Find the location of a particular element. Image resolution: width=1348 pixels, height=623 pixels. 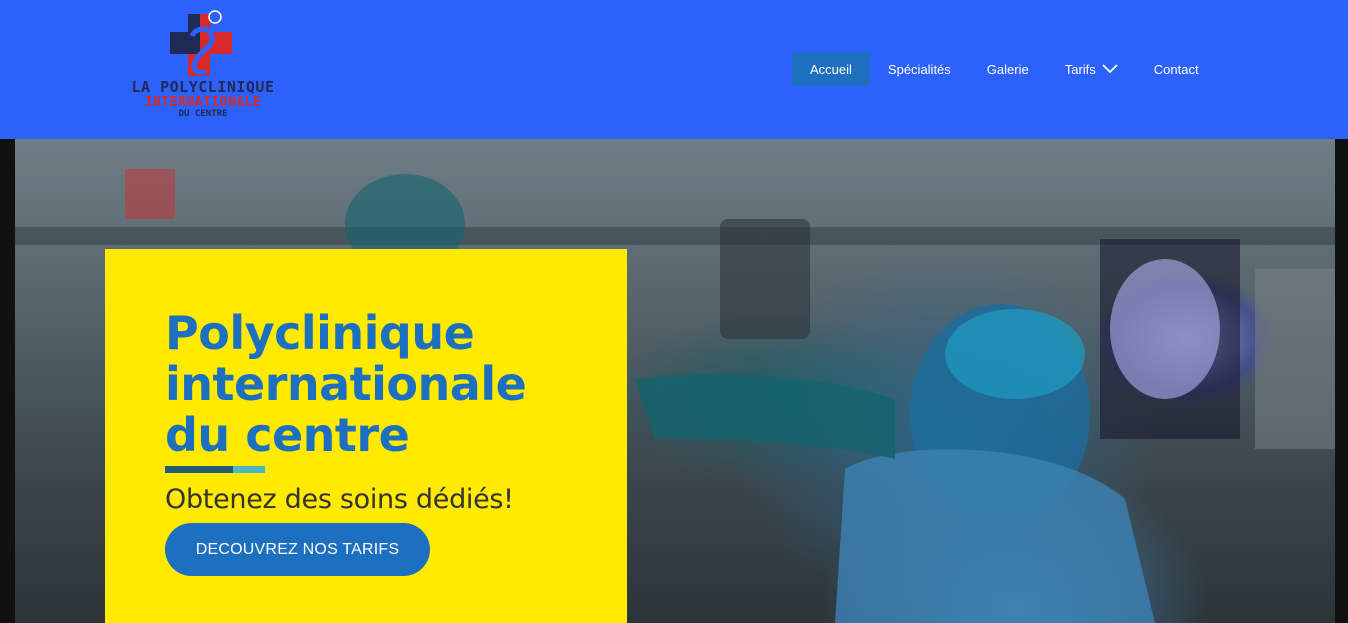

nav-item-accueil: Accueil is located at coordinates (831, 69).